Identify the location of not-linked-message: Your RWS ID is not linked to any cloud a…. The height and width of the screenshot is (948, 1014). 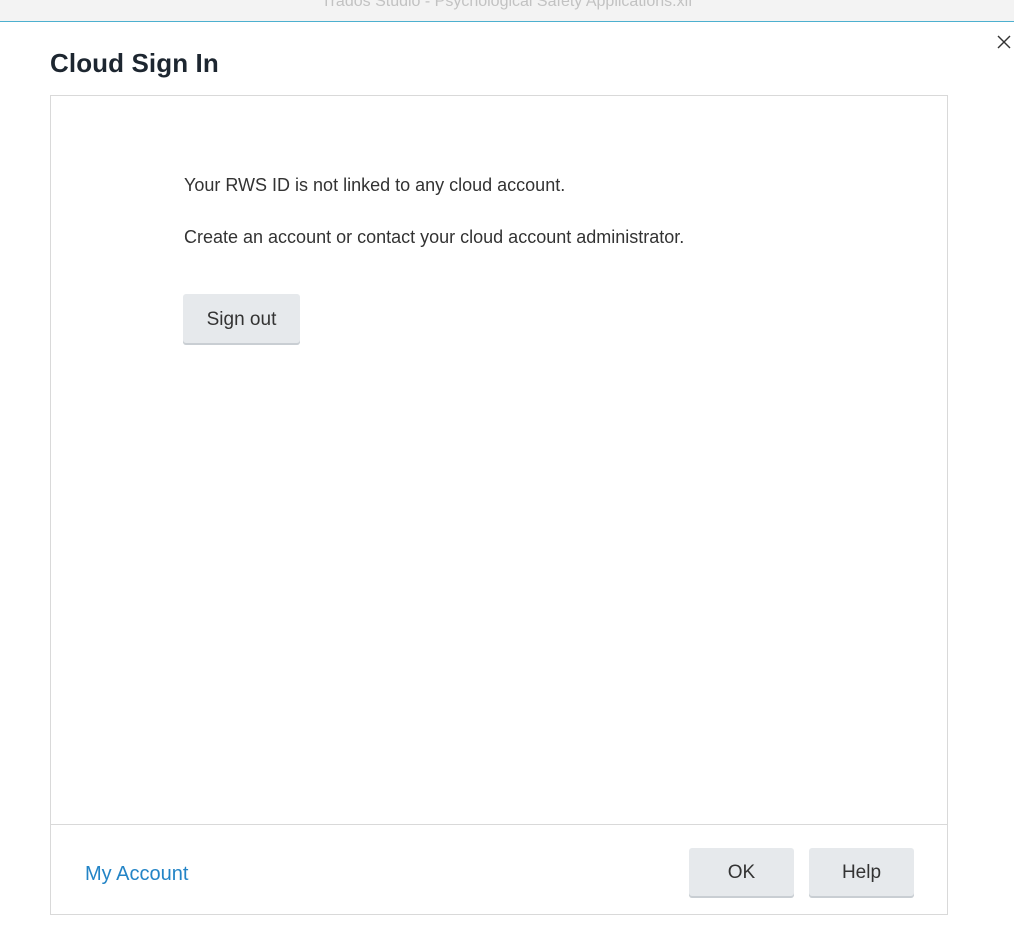
(375, 185).